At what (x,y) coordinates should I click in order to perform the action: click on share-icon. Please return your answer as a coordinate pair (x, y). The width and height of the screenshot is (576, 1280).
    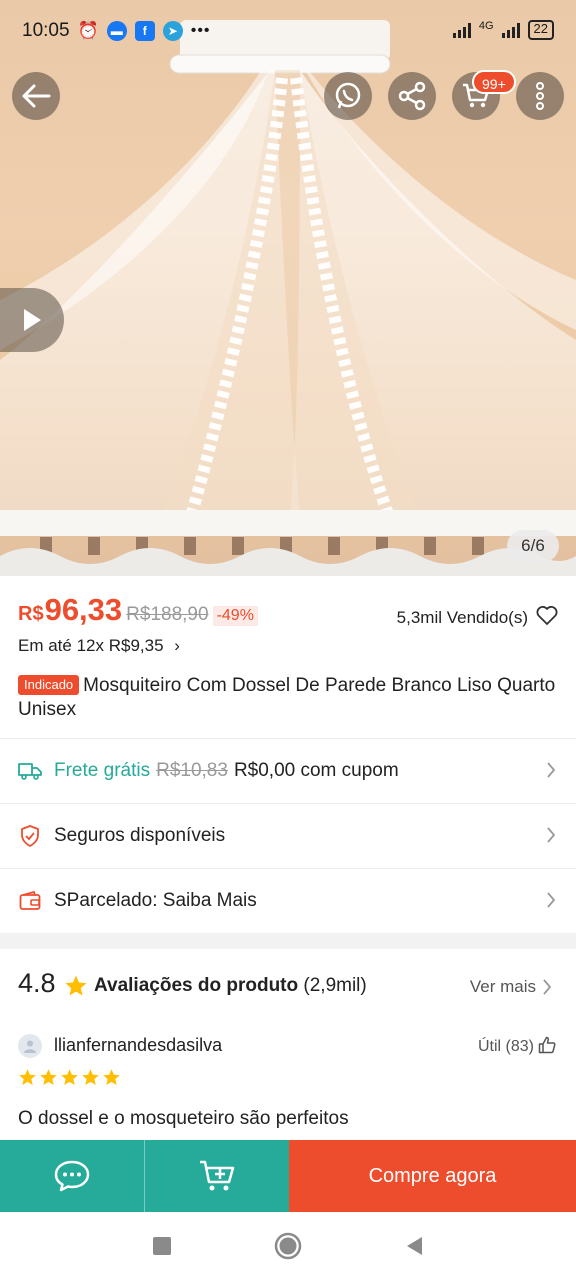
    Looking at the image, I should click on (412, 96).